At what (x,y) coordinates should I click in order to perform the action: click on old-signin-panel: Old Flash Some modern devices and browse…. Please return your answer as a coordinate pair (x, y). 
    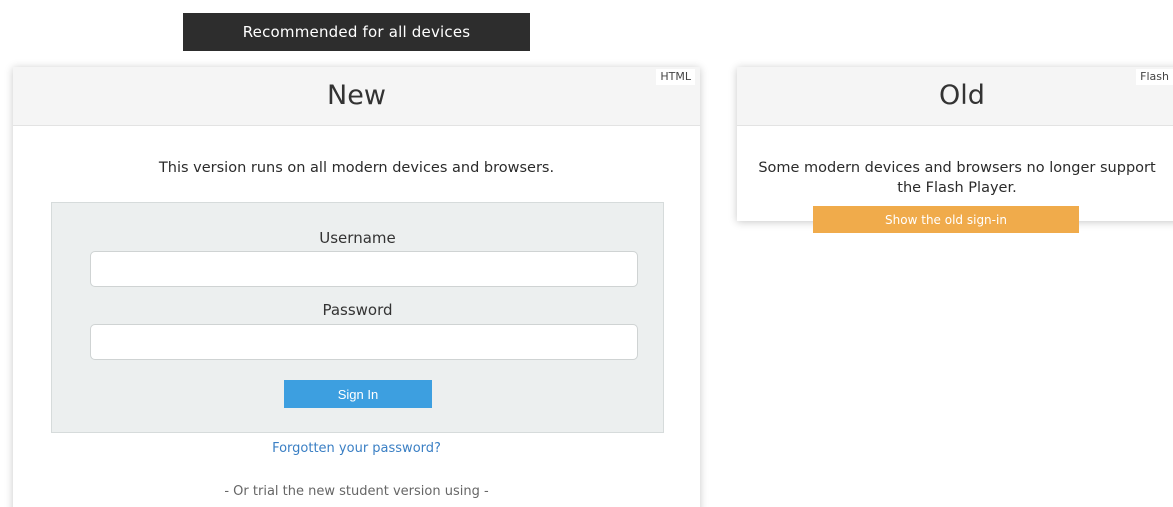
    Looking at the image, I should click on (955, 150).